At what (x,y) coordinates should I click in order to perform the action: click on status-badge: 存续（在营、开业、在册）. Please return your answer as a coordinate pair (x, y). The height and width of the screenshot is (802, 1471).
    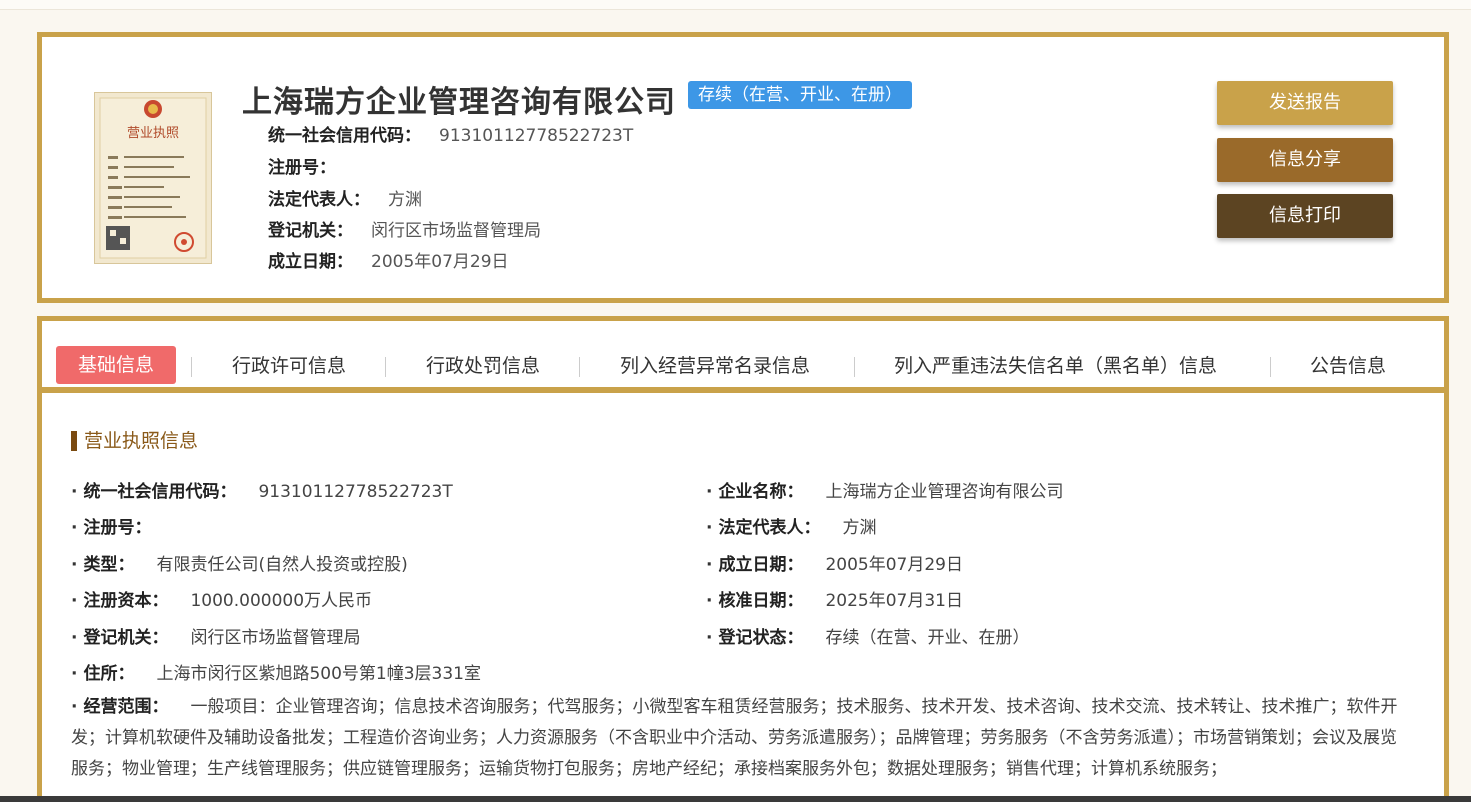
    Looking at the image, I should click on (800, 95).